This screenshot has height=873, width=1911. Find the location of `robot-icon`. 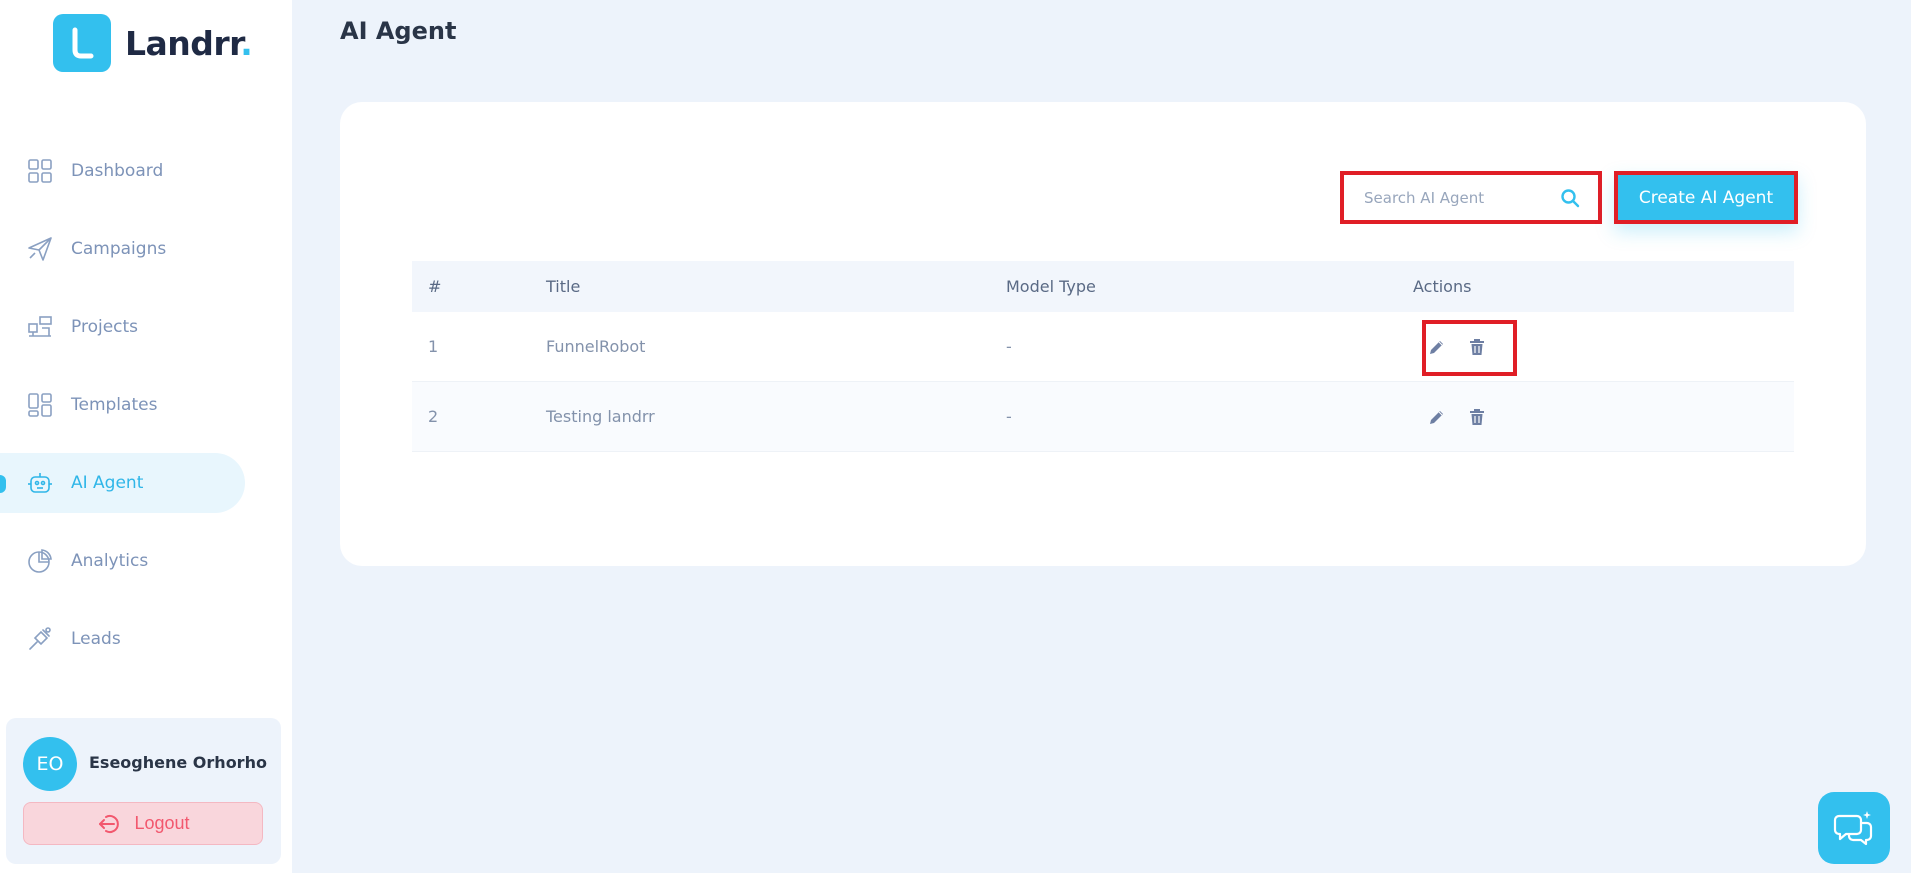

robot-icon is located at coordinates (40, 483).